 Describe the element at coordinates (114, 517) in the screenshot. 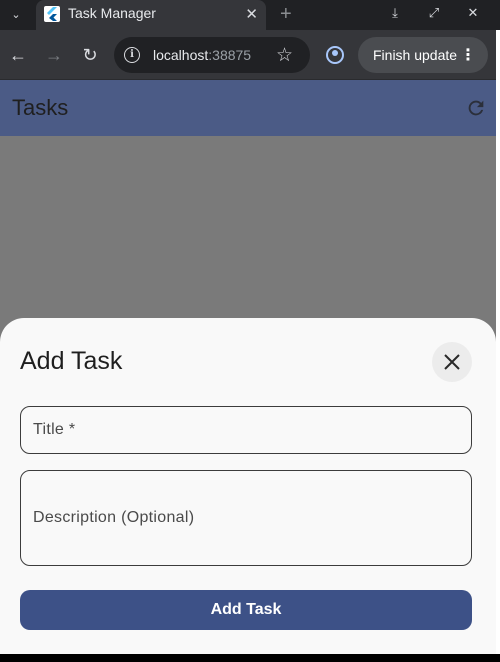

I see `description-field-label: Description (Optional)` at that location.